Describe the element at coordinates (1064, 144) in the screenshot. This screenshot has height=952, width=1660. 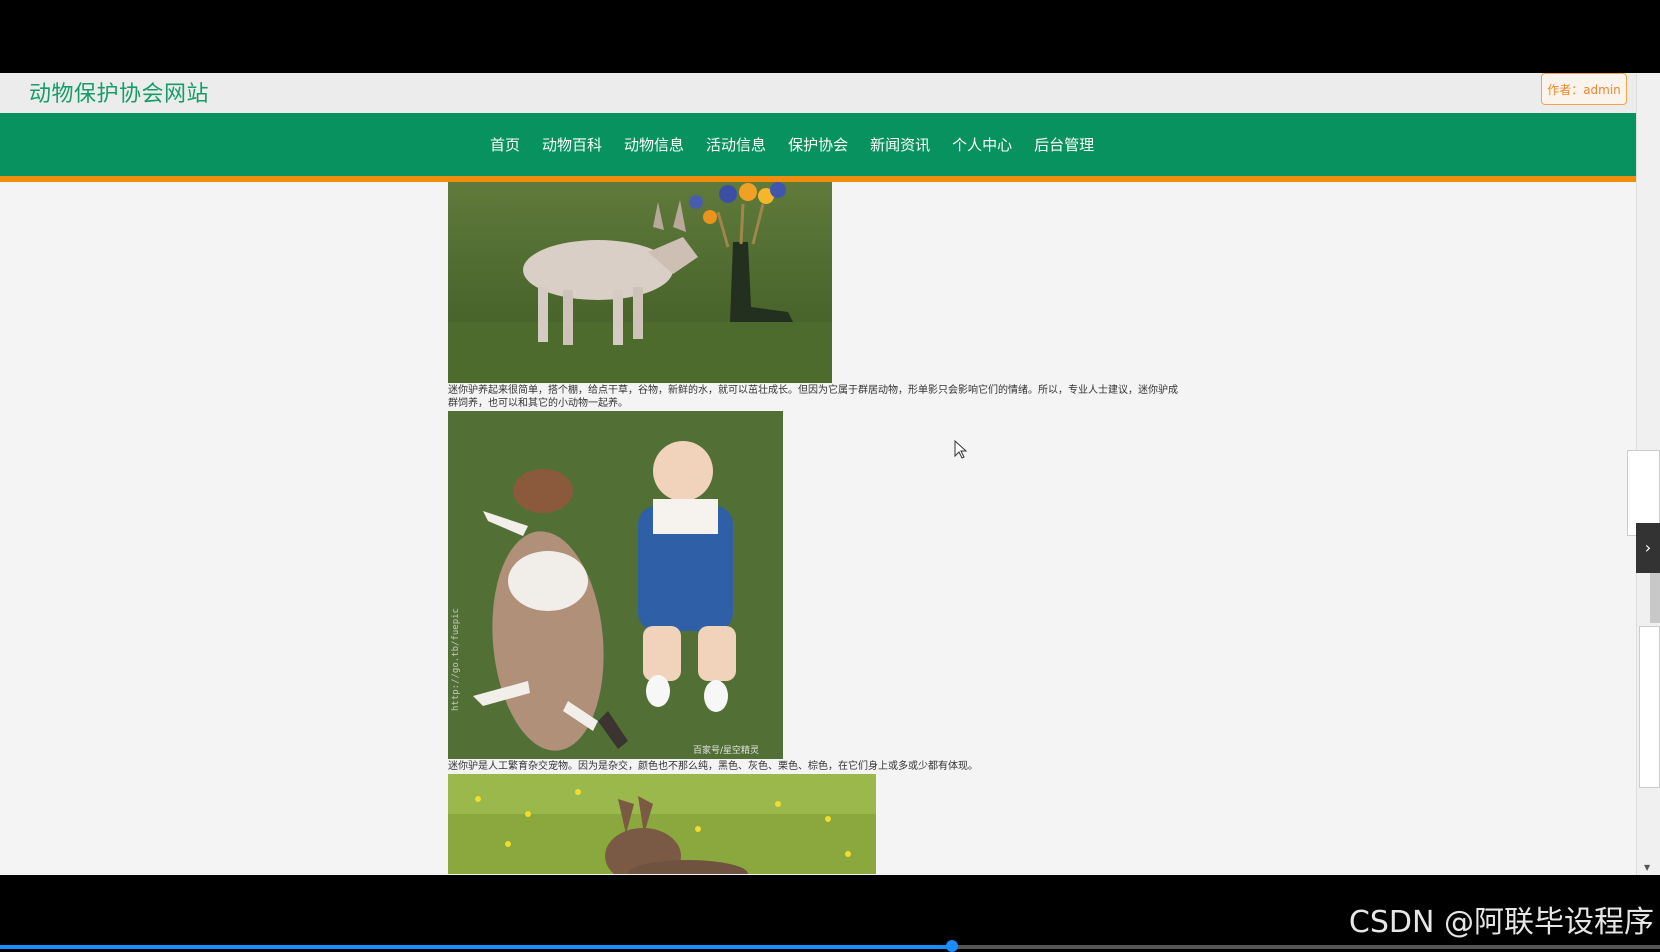
I see `nav-item-admin: 后台管理` at that location.